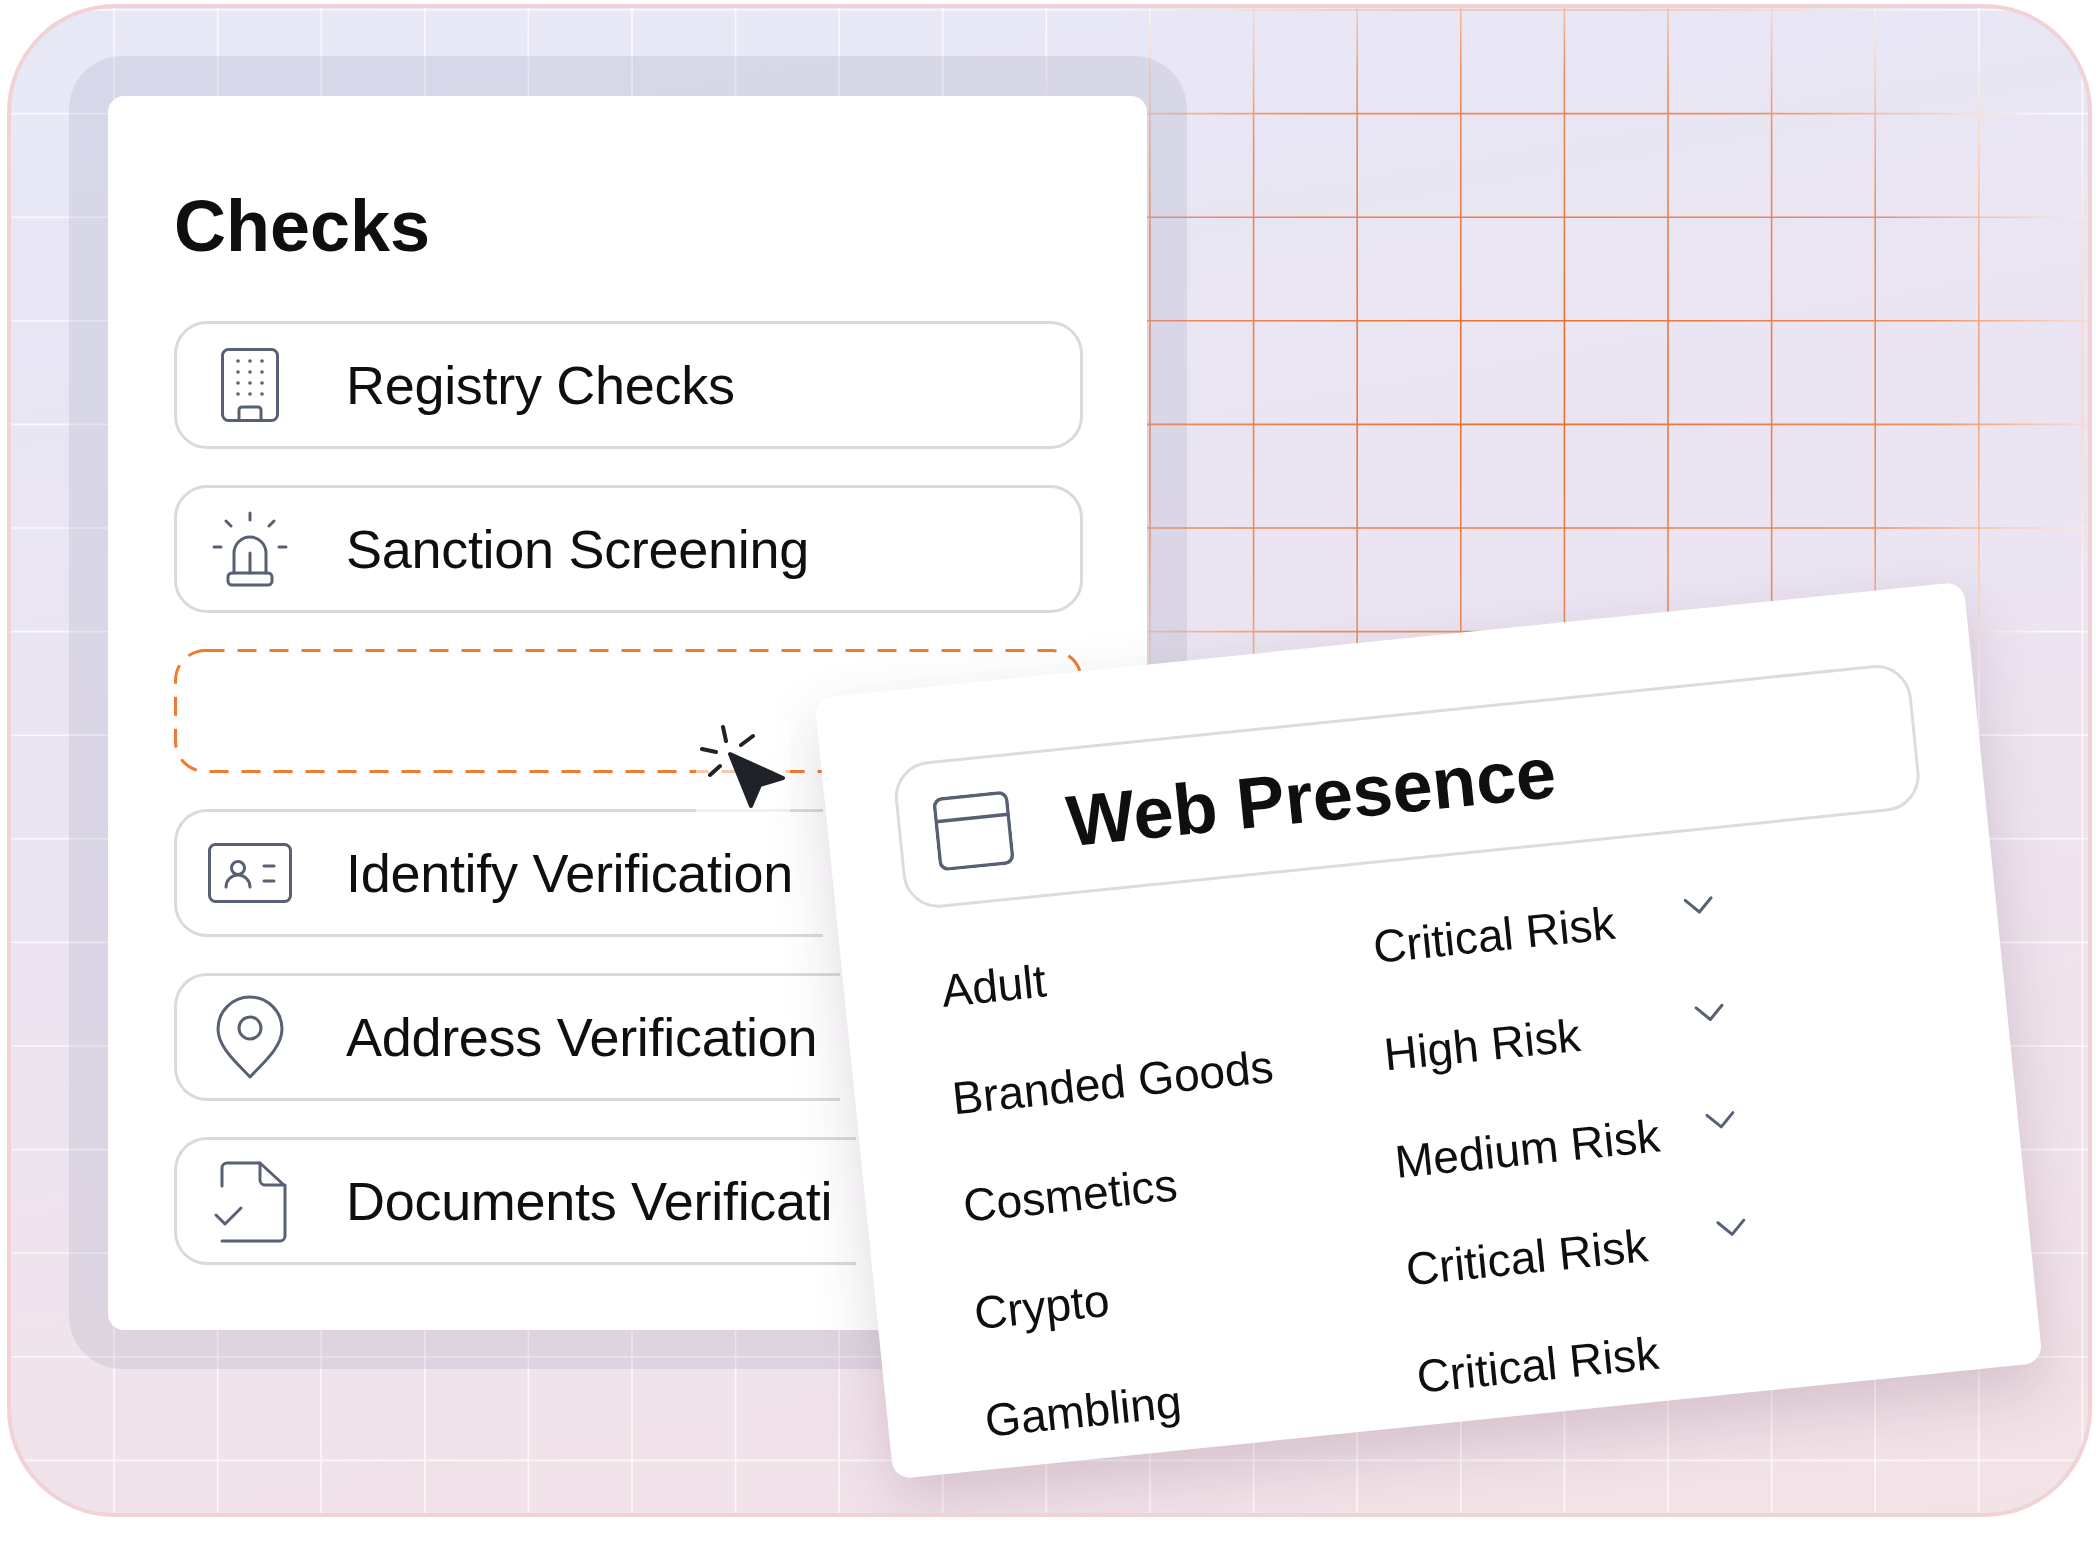 This screenshot has height=1544, width=2096. What do you see at coordinates (1112, 1083) in the screenshot?
I see `category-label: Branded Goods` at bounding box center [1112, 1083].